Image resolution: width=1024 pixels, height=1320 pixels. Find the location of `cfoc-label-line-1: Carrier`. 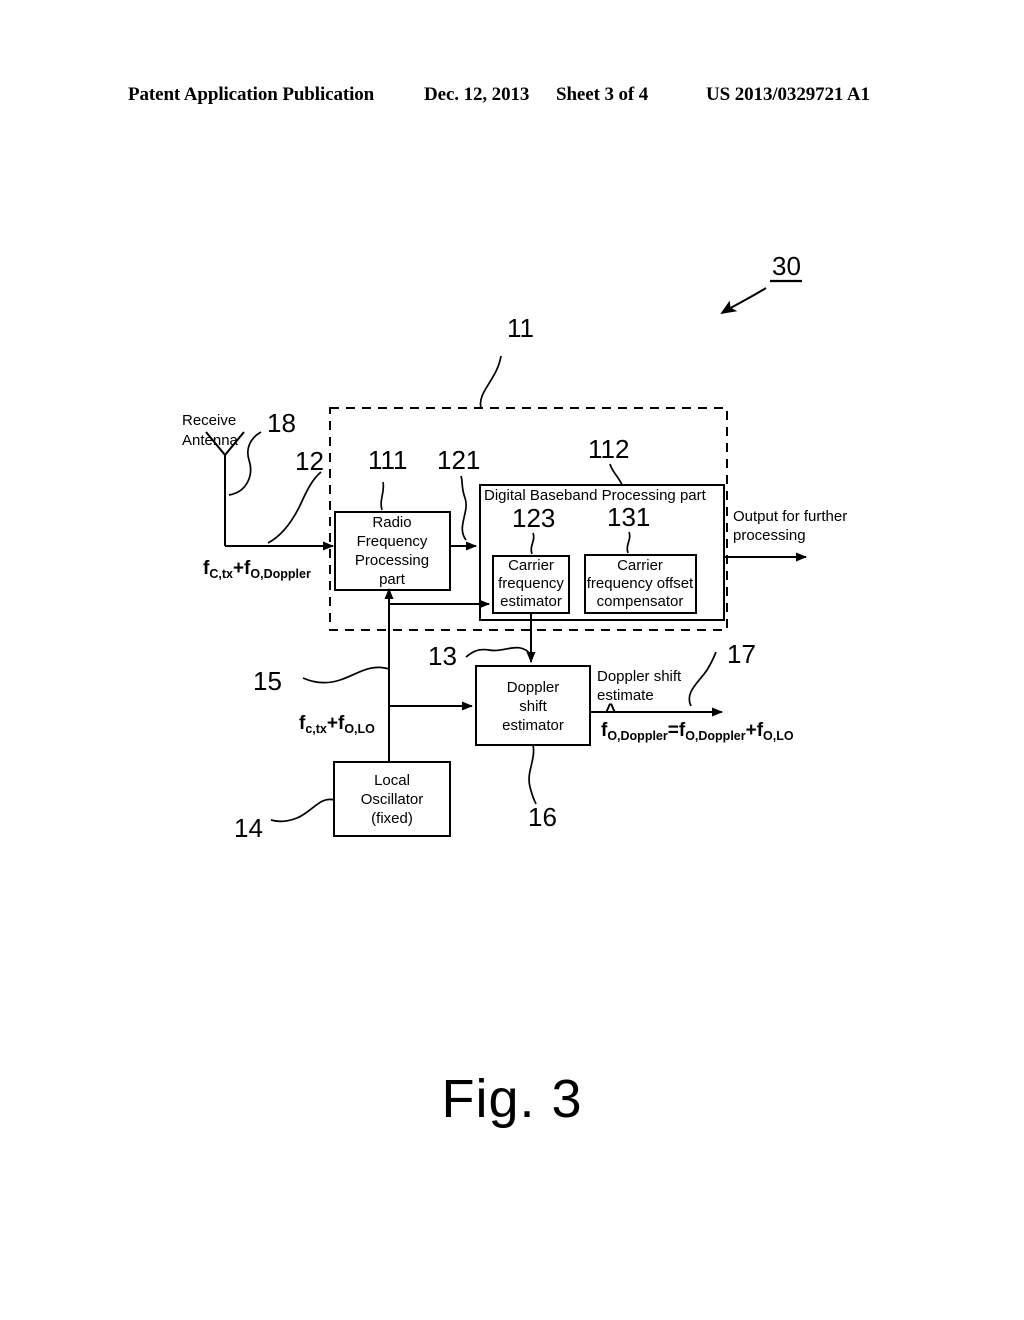

cfoc-label-line-1: Carrier is located at coordinates (640, 565).